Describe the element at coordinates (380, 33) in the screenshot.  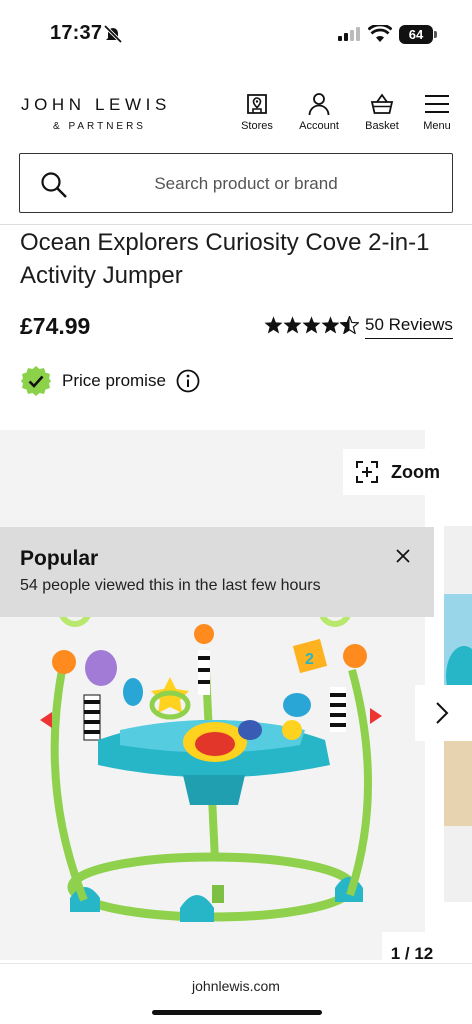
I see `wifi-icon` at that location.